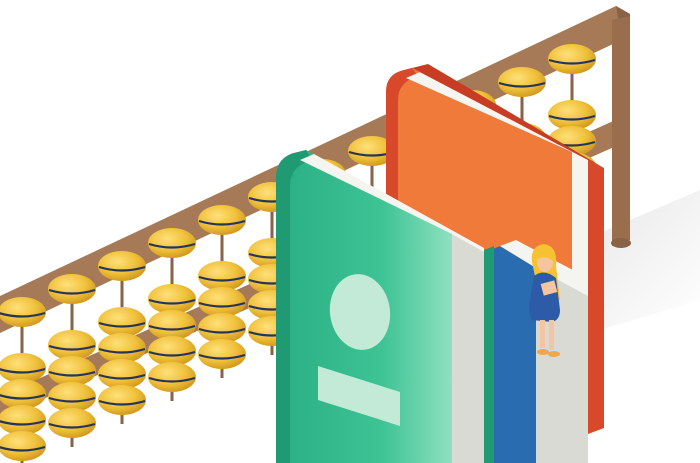 The width and height of the screenshot is (700, 463). Describe the element at coordinates (596, 297) in the screenshot. I see `orange-book-spine` at that location.